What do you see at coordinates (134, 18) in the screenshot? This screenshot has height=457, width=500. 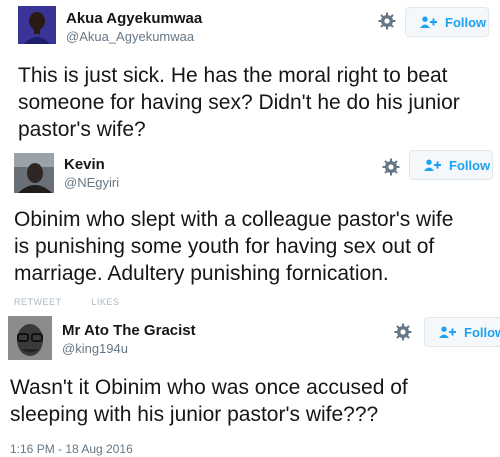 I see `author-name: Akua Agyekumwaa` at bounding box center [134, 18].